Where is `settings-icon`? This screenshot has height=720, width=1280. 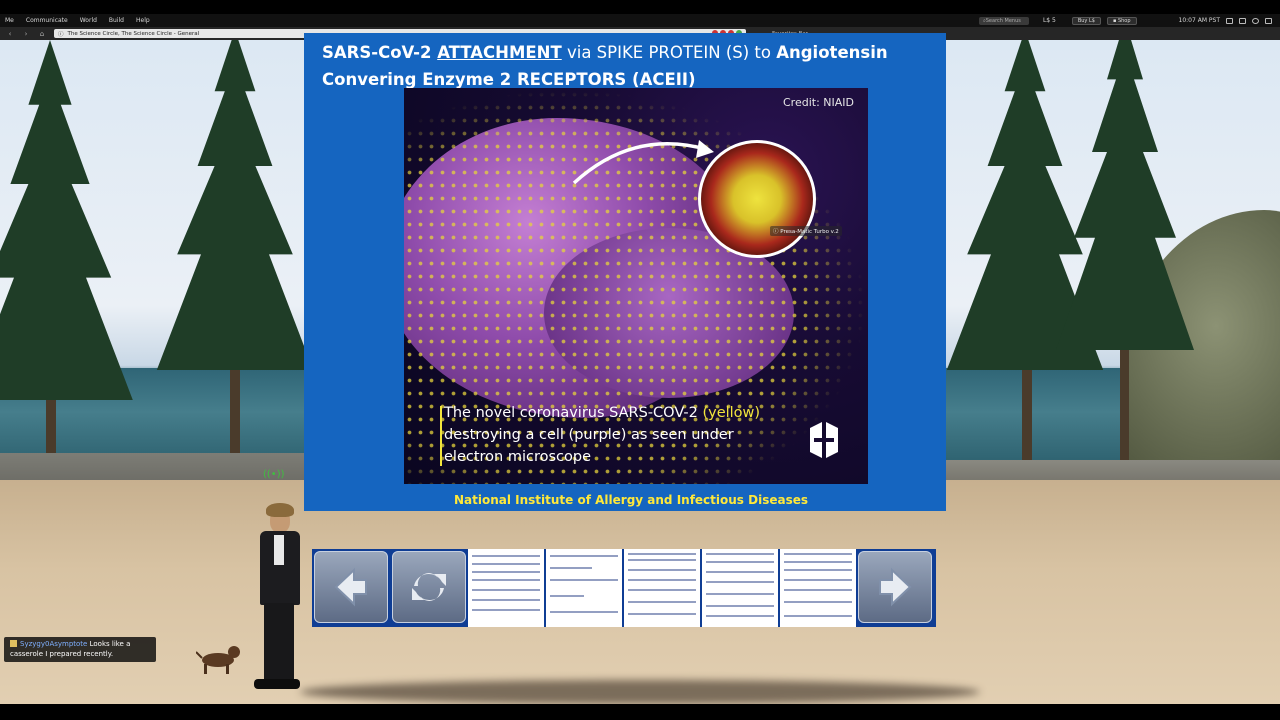 settings-icon is located at coordinates (1268, 20).